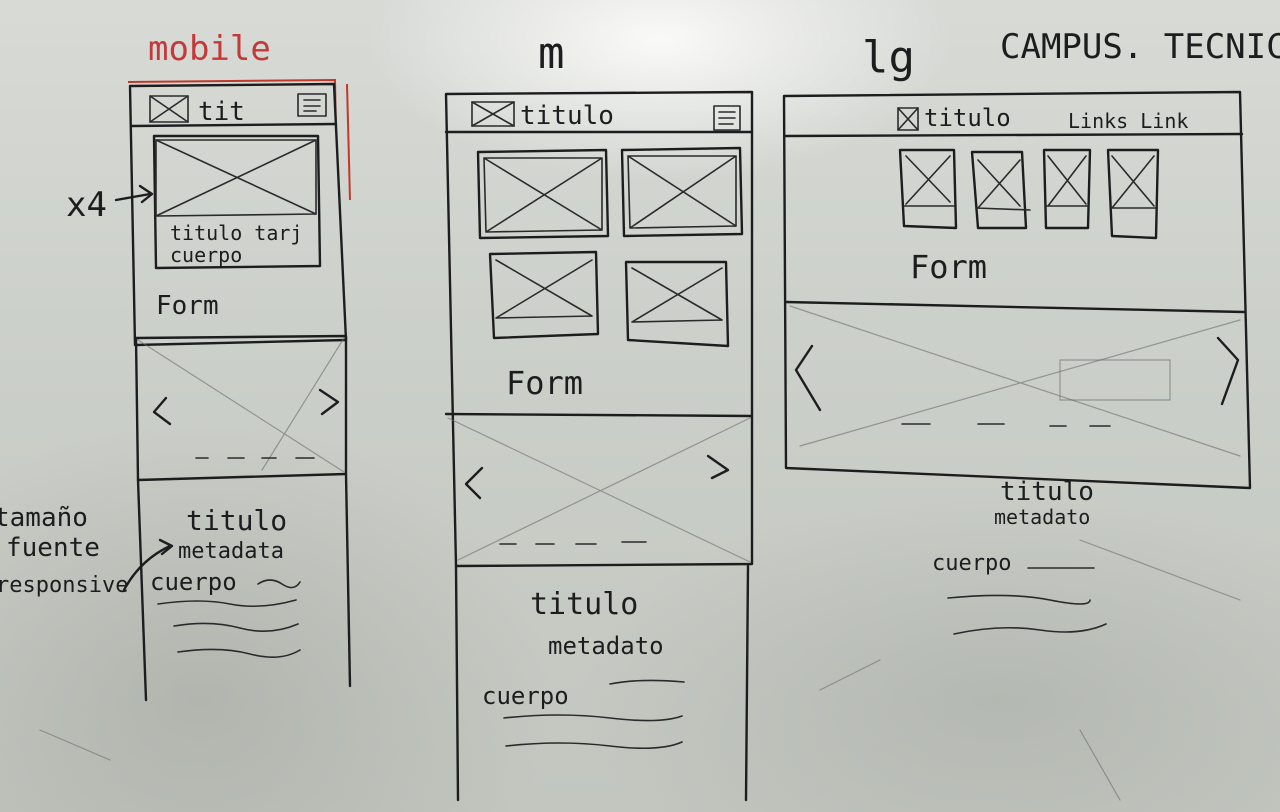 This screenshot has width=1280, height=812. I want to click on mobile-form-label: Form, so click(187, 306).